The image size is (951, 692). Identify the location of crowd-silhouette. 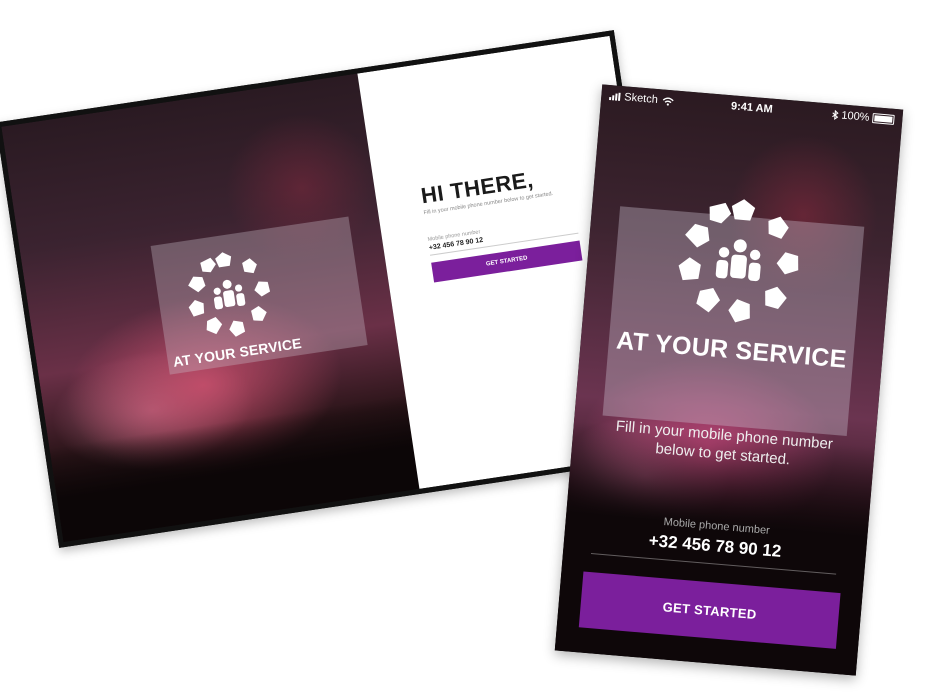
(234, 468).